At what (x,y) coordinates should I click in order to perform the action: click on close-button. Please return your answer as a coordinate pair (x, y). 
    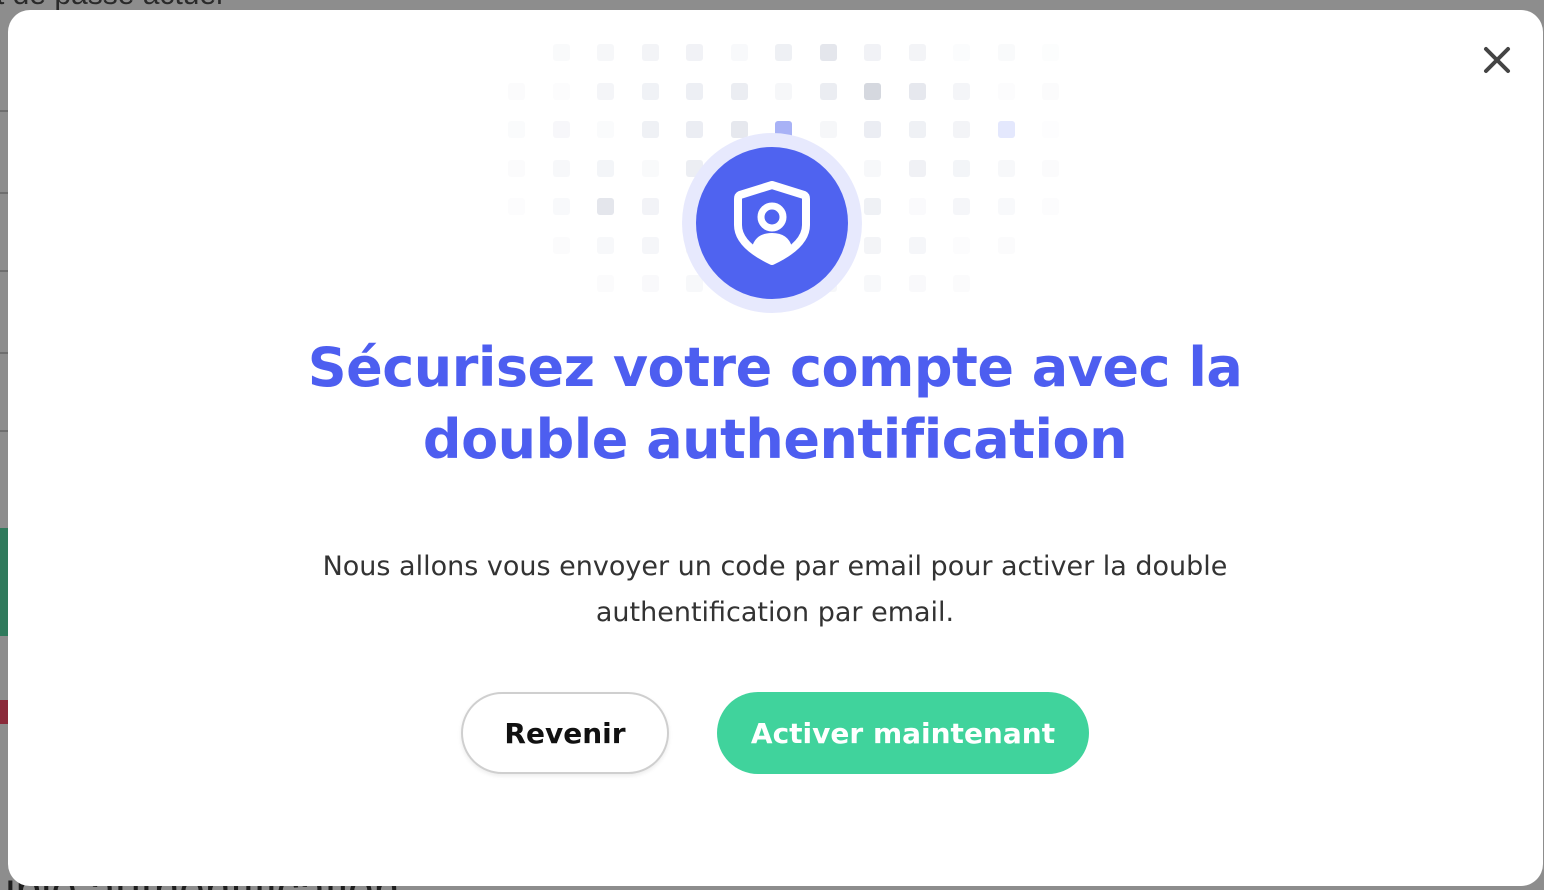
    Looking at the image, I should click on (1497, 60).